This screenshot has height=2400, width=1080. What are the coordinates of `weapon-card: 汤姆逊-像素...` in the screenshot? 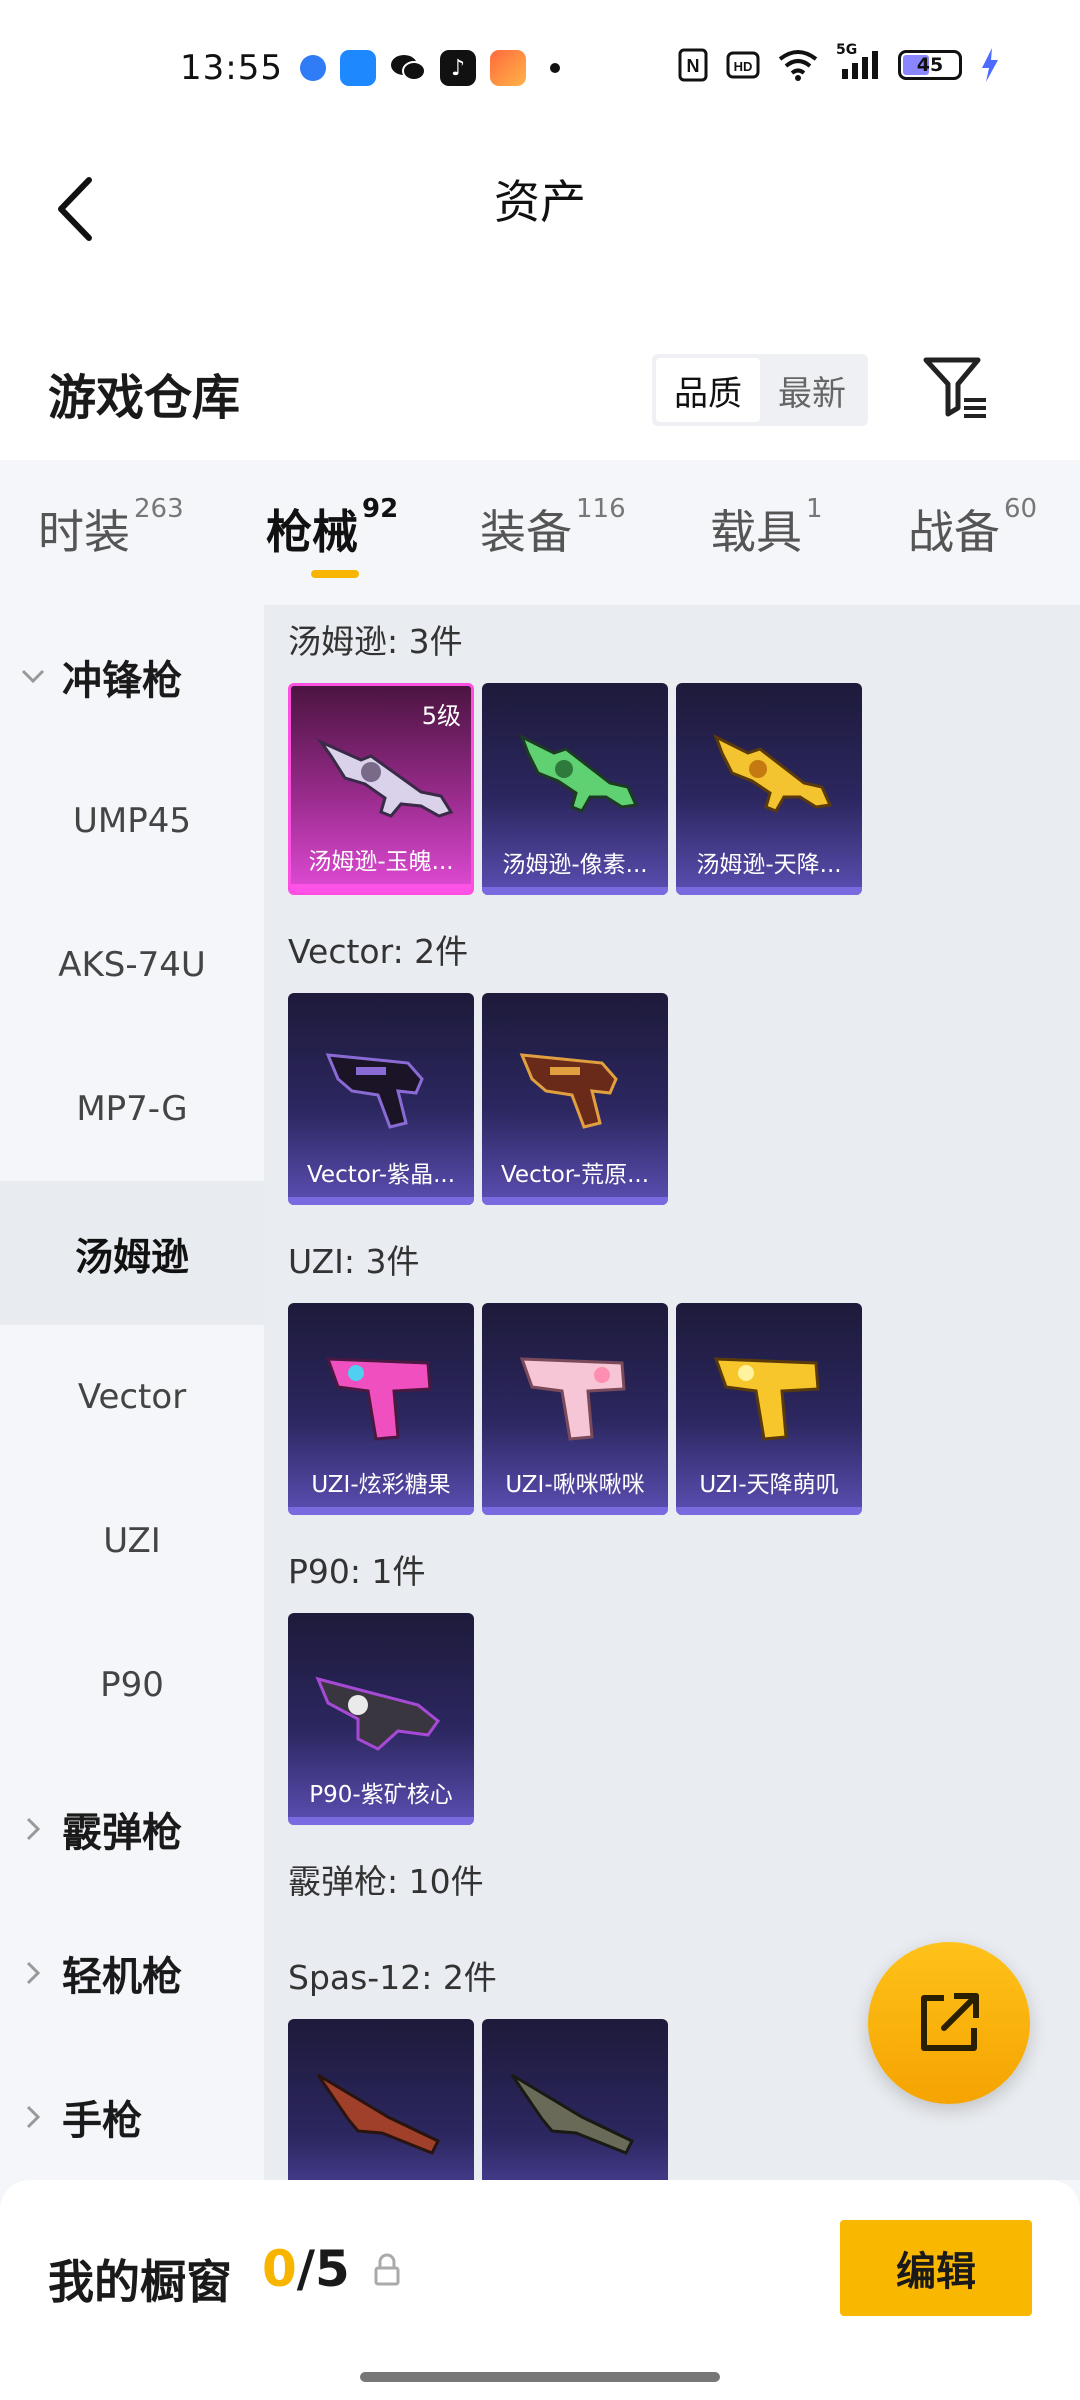 It's located at (575, 789).